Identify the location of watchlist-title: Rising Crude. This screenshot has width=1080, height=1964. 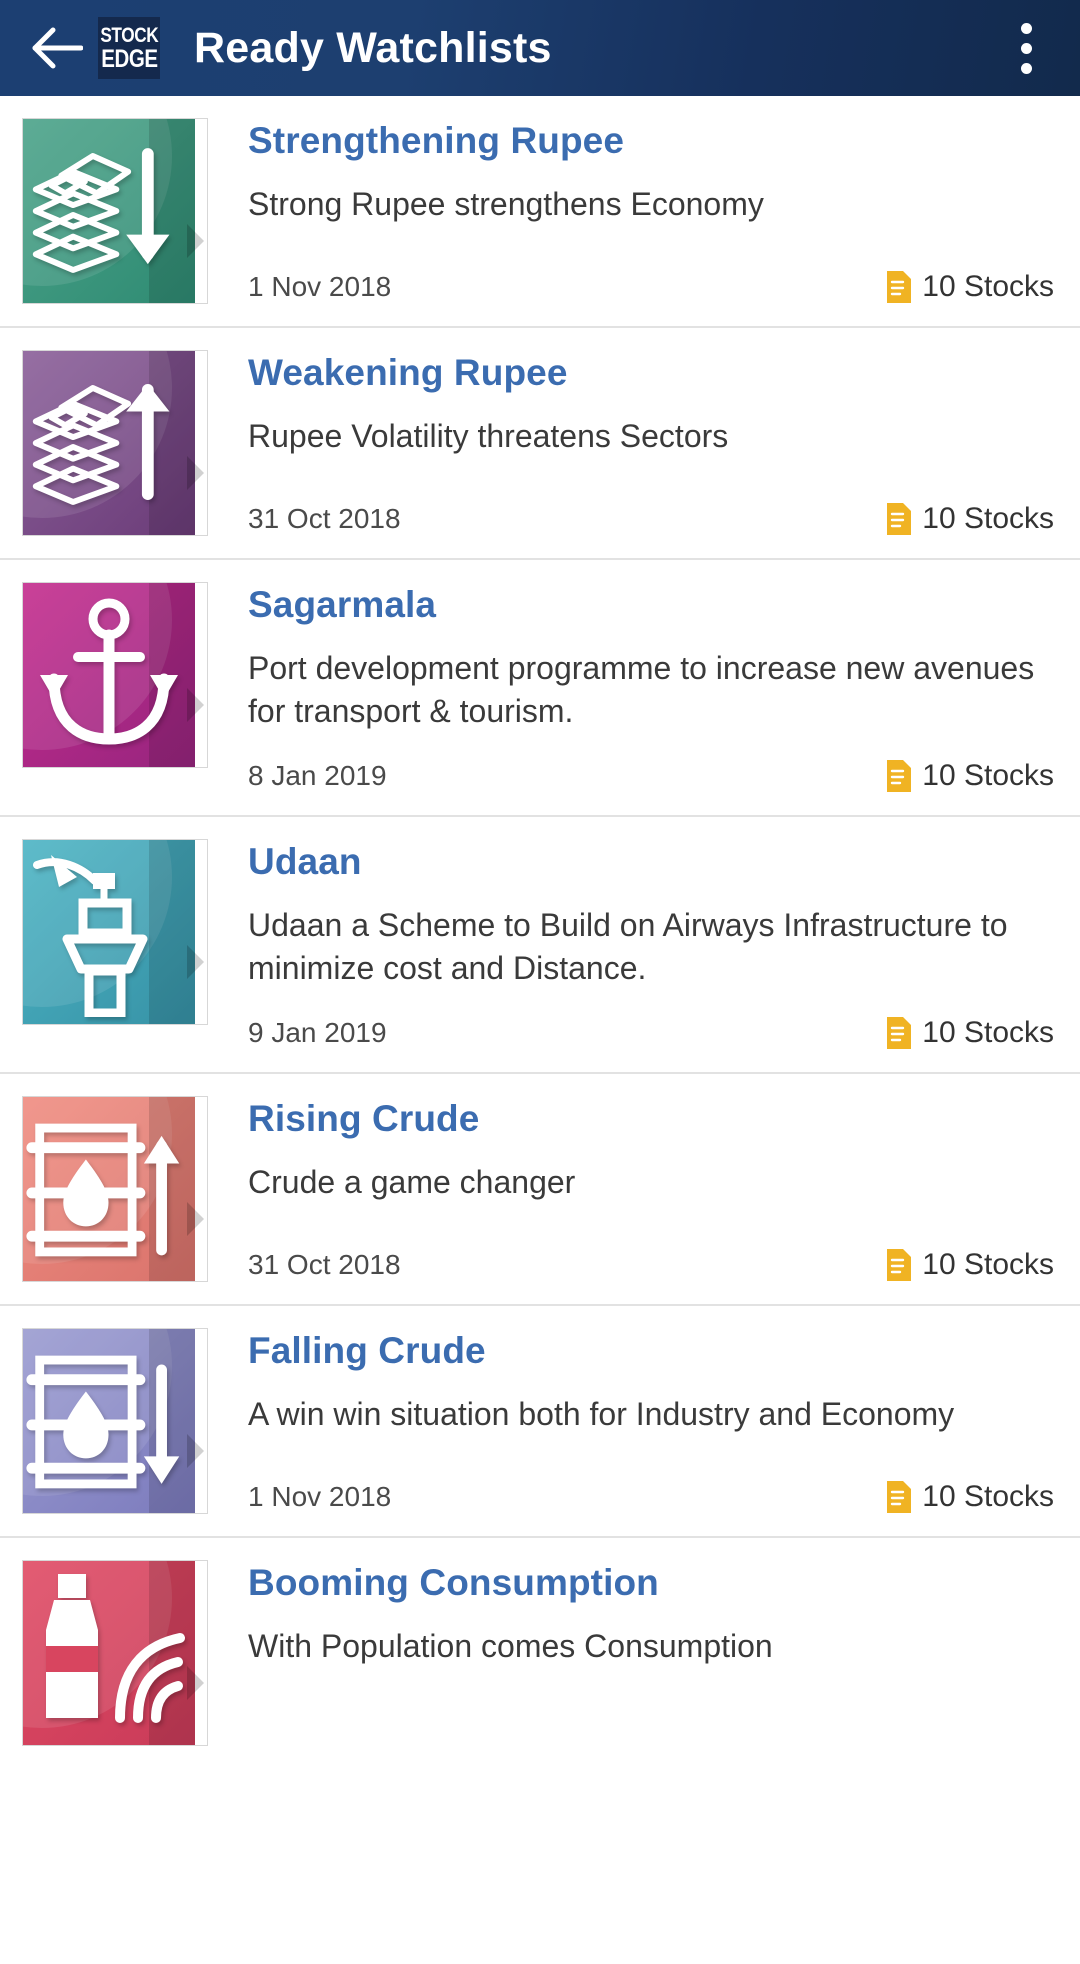
(651, 1119).